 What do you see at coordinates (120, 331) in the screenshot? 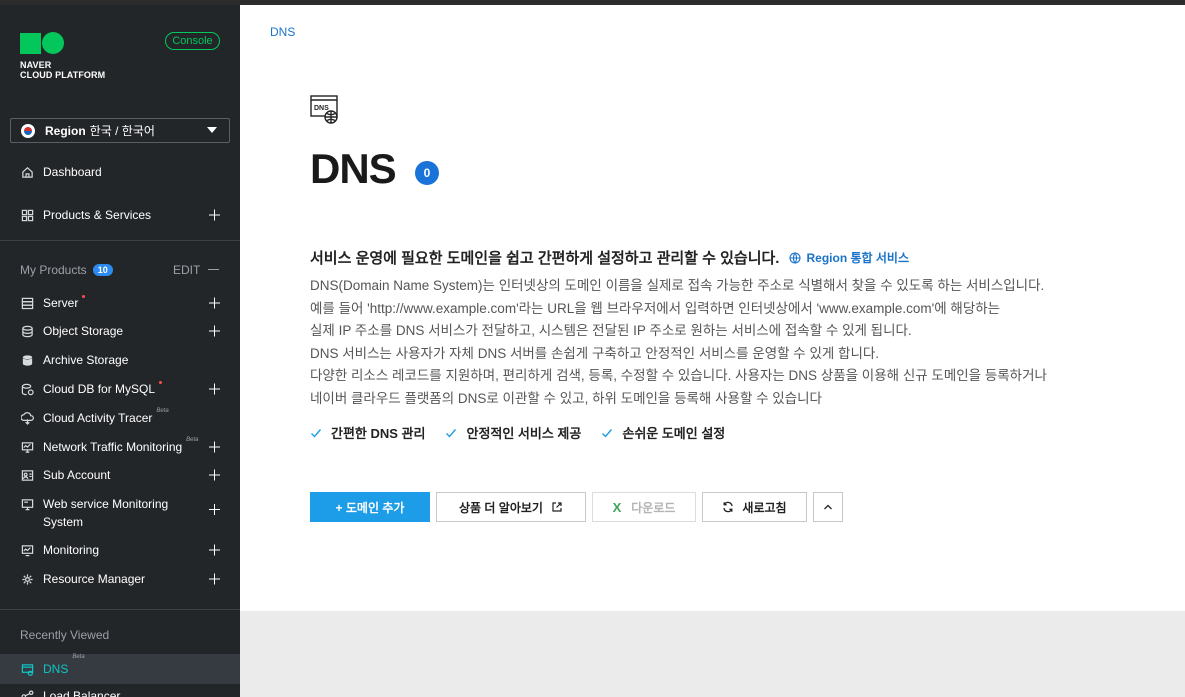
I see `sidebar-item-object-storage: Object Storage` at bounding box center [120, 331].